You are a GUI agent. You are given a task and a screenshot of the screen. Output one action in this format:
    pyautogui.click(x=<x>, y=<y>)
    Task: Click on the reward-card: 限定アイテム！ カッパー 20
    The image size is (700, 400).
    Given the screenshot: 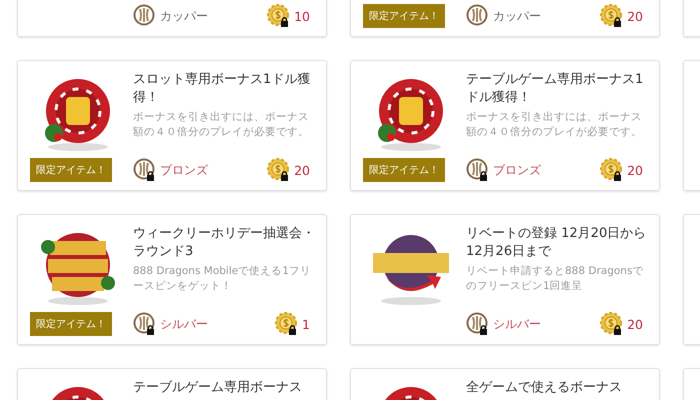 What is the action you would take?
    pyautogui.click(x=505, y=18)
    